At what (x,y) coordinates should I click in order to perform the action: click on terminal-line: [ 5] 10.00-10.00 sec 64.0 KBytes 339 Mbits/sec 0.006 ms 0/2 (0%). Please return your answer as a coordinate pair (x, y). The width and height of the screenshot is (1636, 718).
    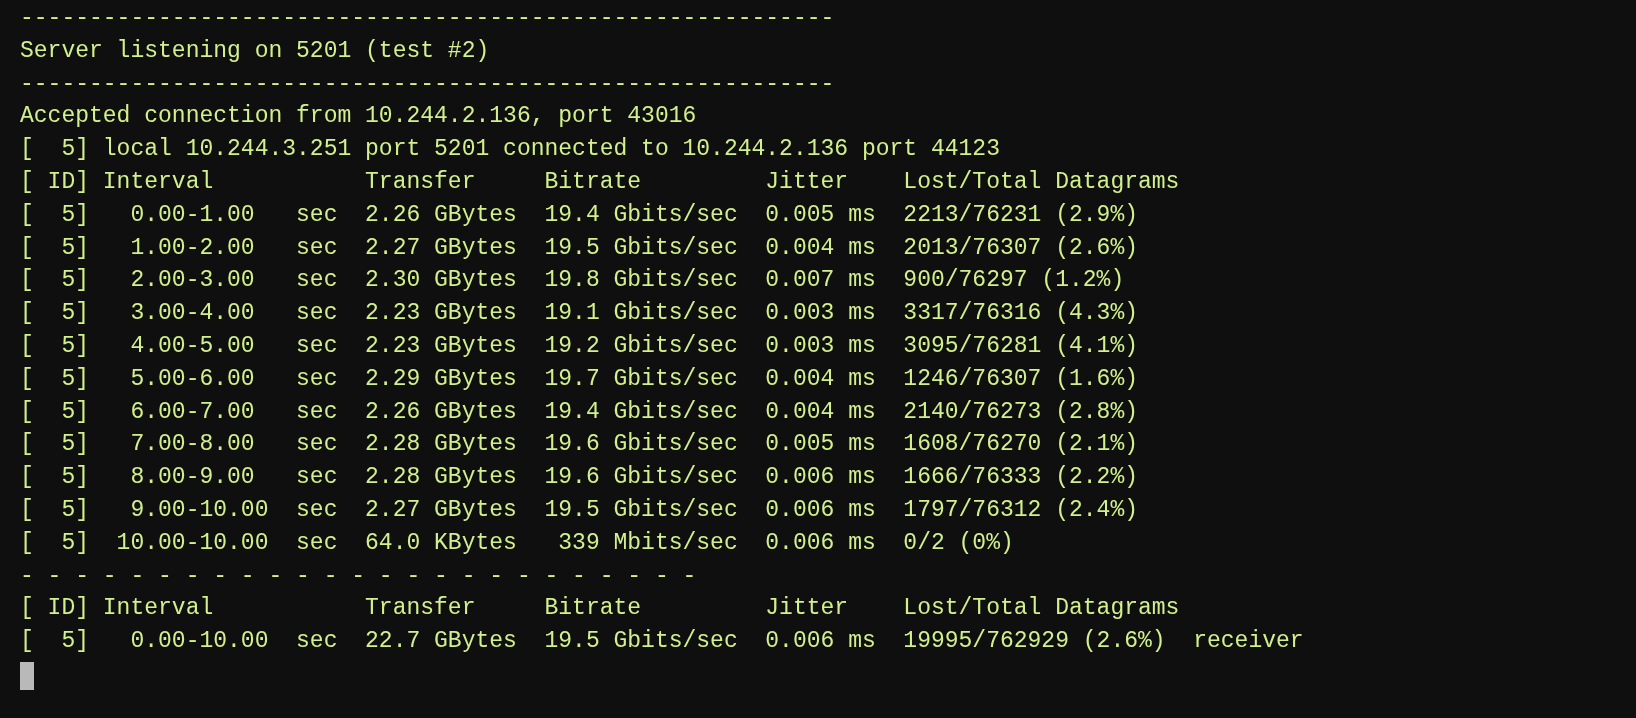
    Looking at the image, I should click on (517, 543).